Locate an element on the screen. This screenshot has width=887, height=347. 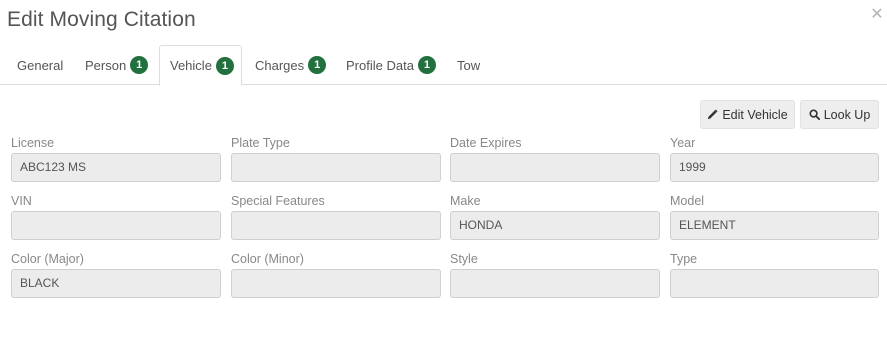
tab-tow: Tow is located at coordinates (468, 65).